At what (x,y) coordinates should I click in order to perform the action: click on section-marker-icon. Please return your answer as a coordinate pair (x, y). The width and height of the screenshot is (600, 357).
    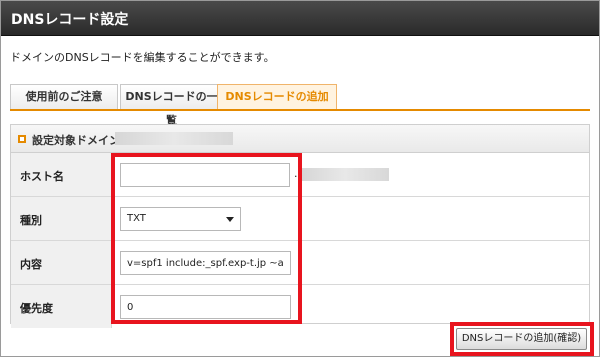
    Looking at the image, I should click on (22, 139).